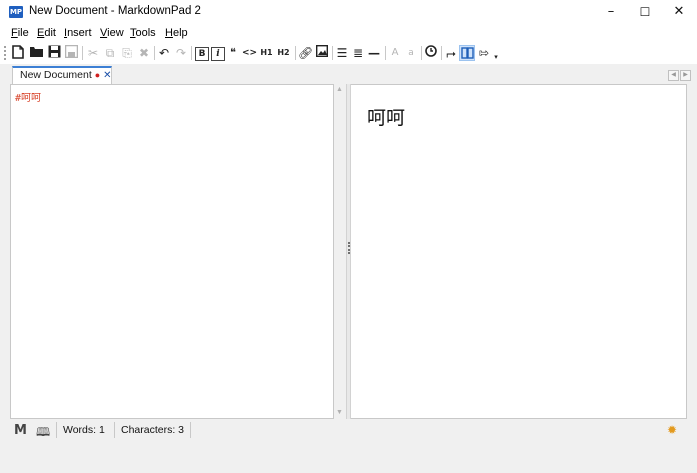 The image size is (697, 473). What do you see at coordinates (18, 53) in the screenshot?
I see `new-document-icon` at bounding box center [18, 53].